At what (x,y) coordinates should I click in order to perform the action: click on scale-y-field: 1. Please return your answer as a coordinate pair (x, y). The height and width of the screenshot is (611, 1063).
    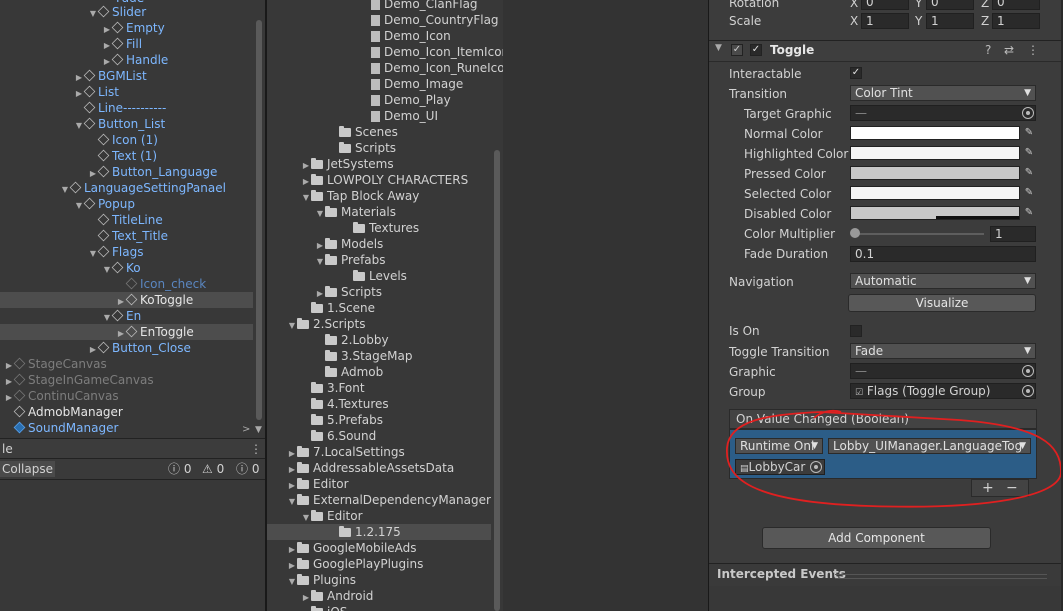
    Looking at the image, I should click on (950, 21).